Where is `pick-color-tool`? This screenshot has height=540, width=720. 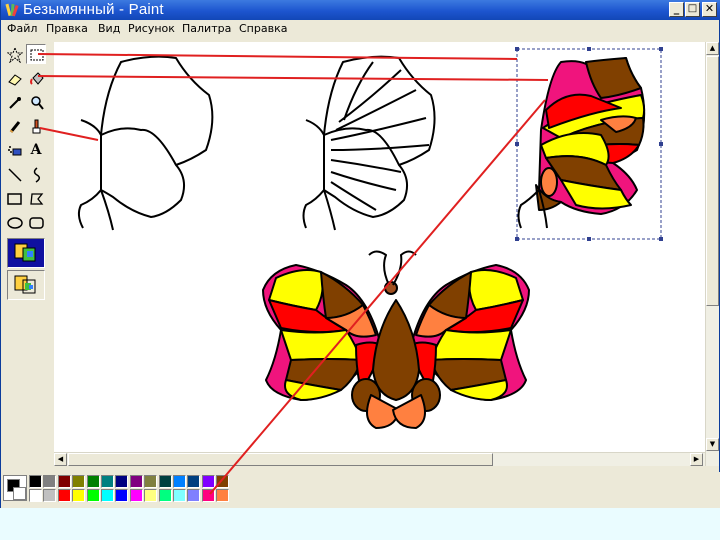
pick-color-tool is located at coordinates (14, 102).